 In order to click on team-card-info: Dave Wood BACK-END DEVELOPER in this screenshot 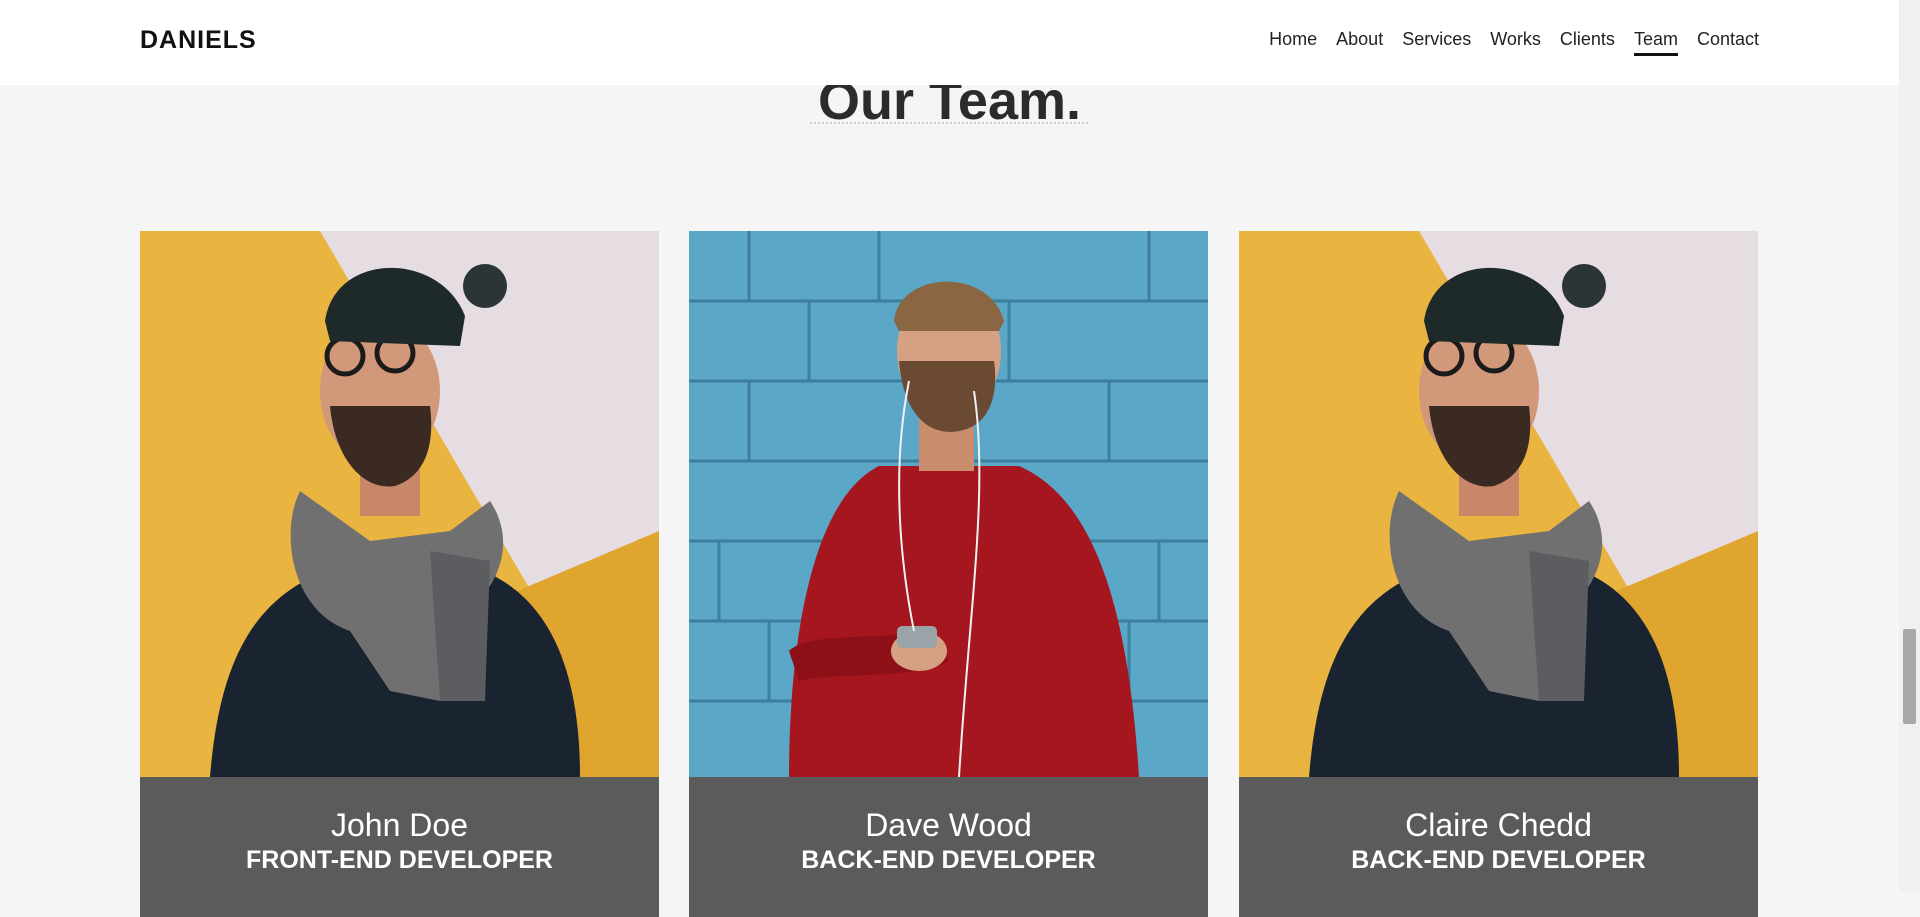, I will do `click(948, 847)`.